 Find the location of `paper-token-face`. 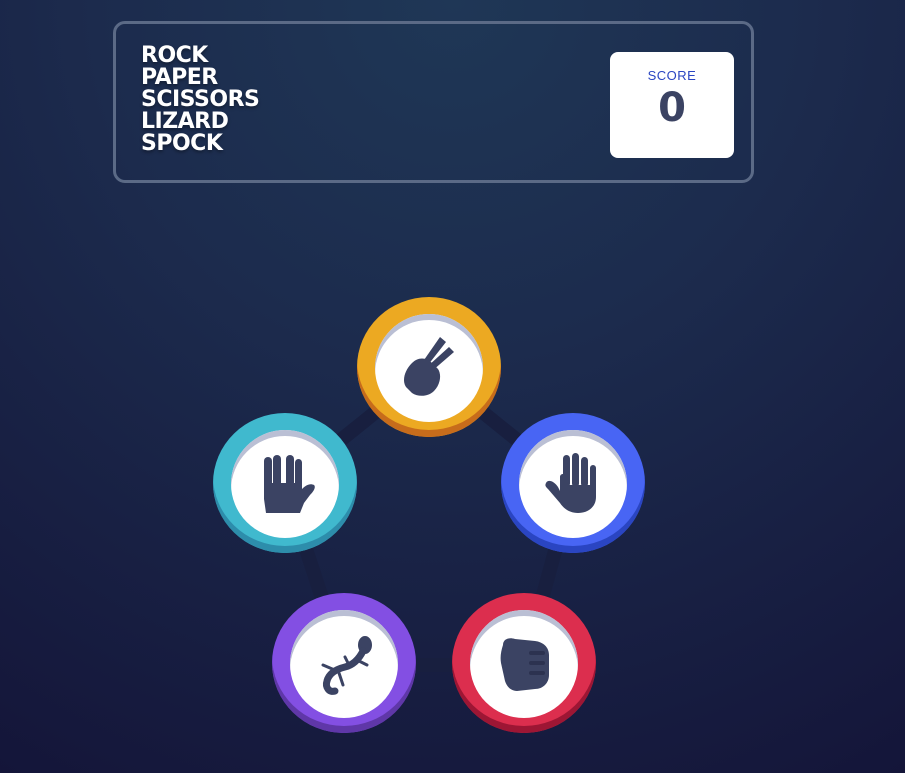

paper-token-face is located at coordinates (573, 484).